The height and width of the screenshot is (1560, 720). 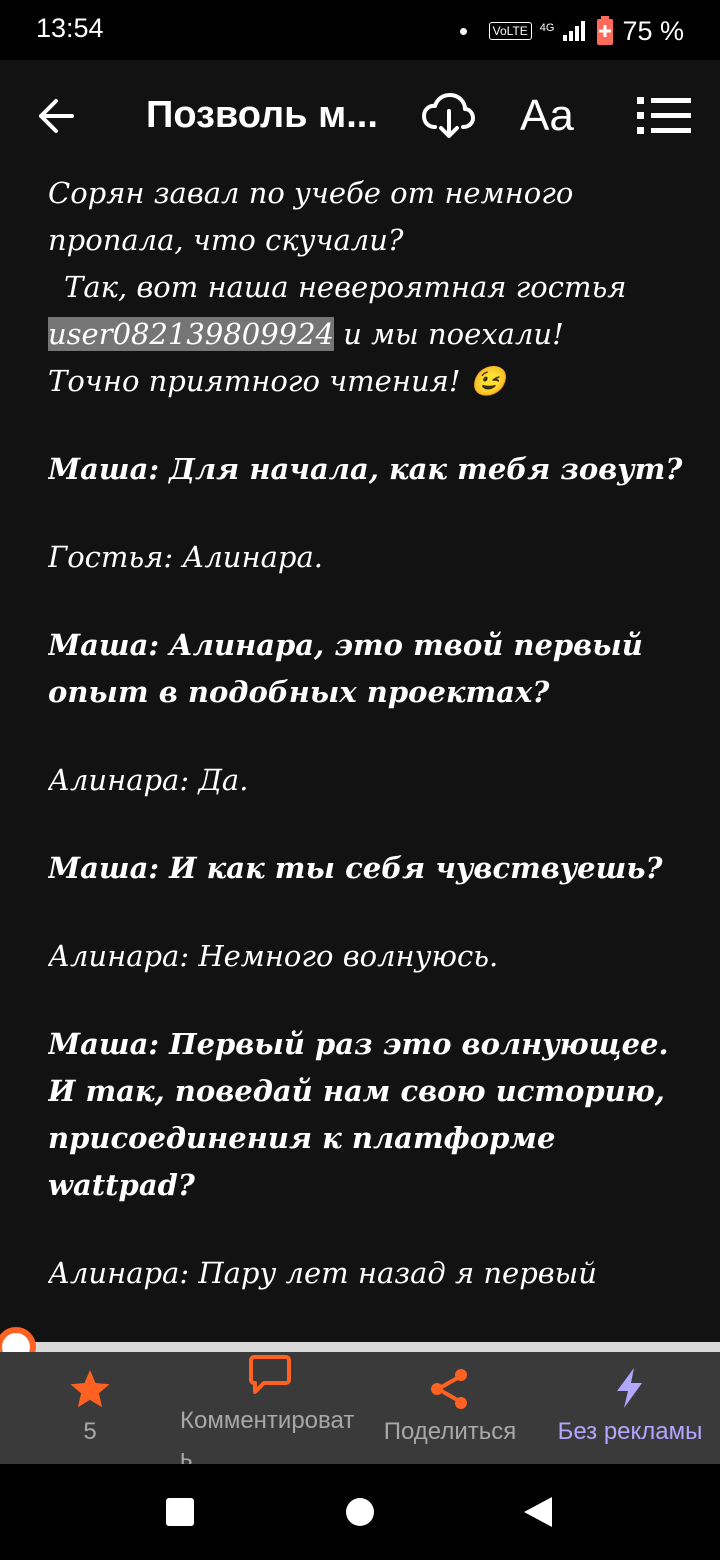 What do you see at coordinates (355, 868) in the screenshot?
I see `question-paragraph: Маша: И как ты себя чувствуешь?` at bounding box center [355, 868].